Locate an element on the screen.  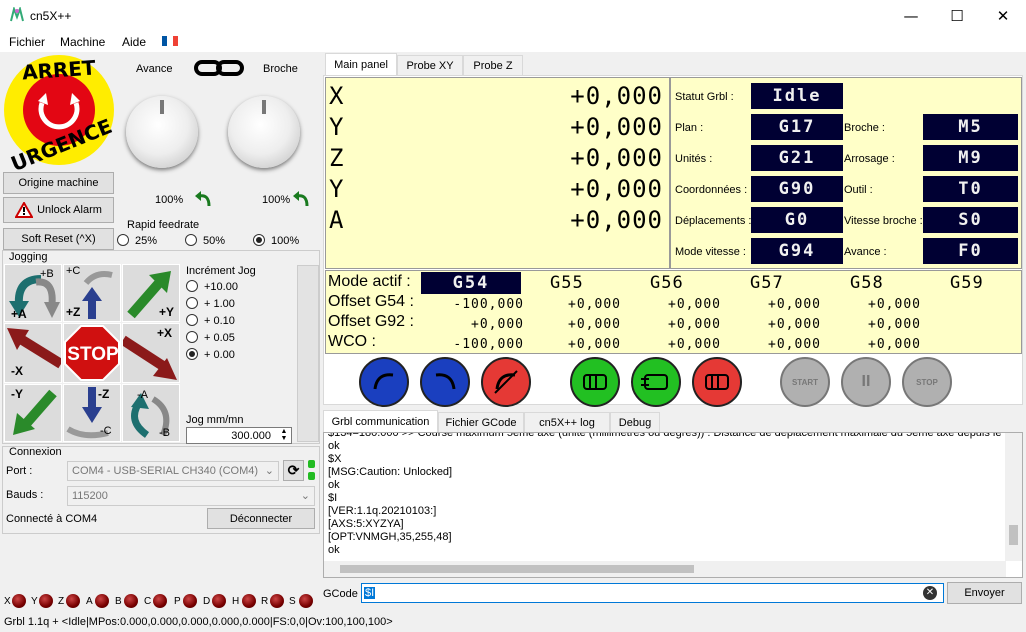
horizontal-scrollbar is located at coordinates (665, 569).